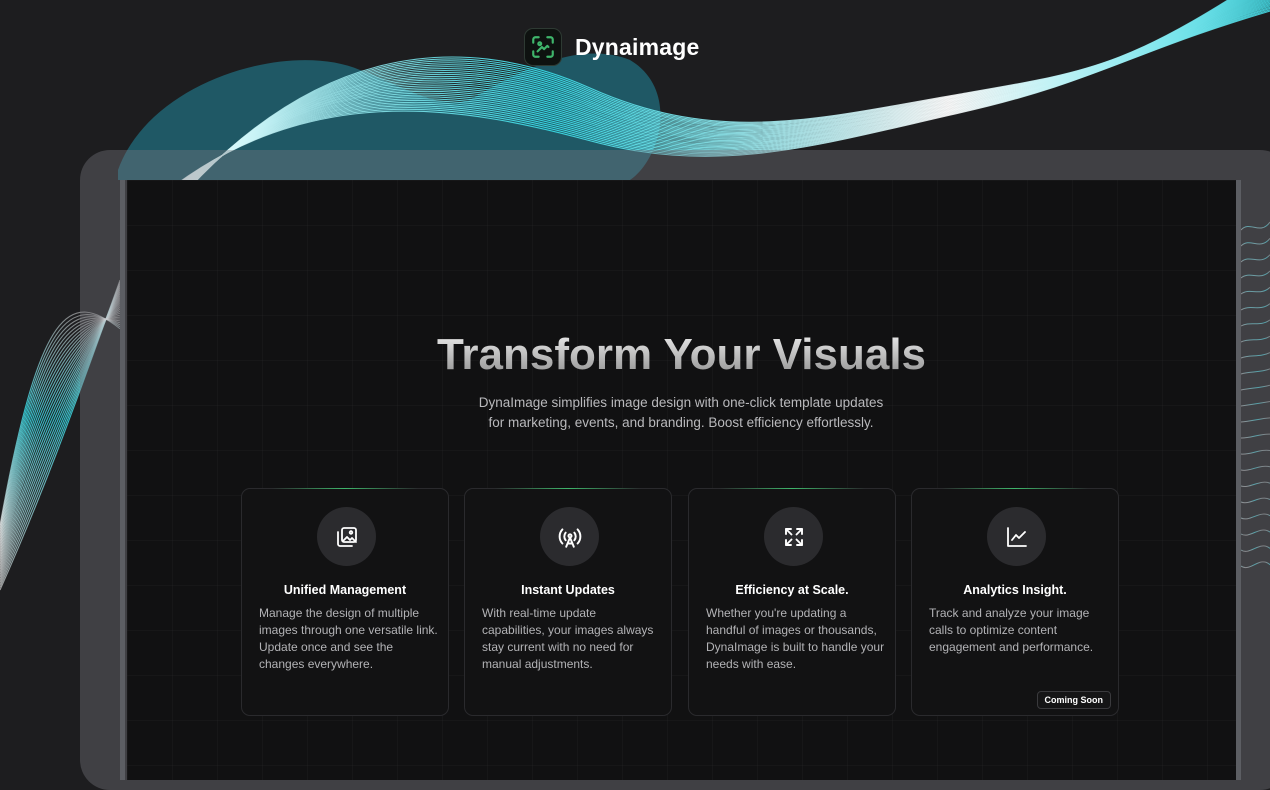 The height and width of the screenshot is (790, 1270). Describe the element at coordinates (637, 46) in the screenshot. I see `brand-name: Dynaimage` at that location.